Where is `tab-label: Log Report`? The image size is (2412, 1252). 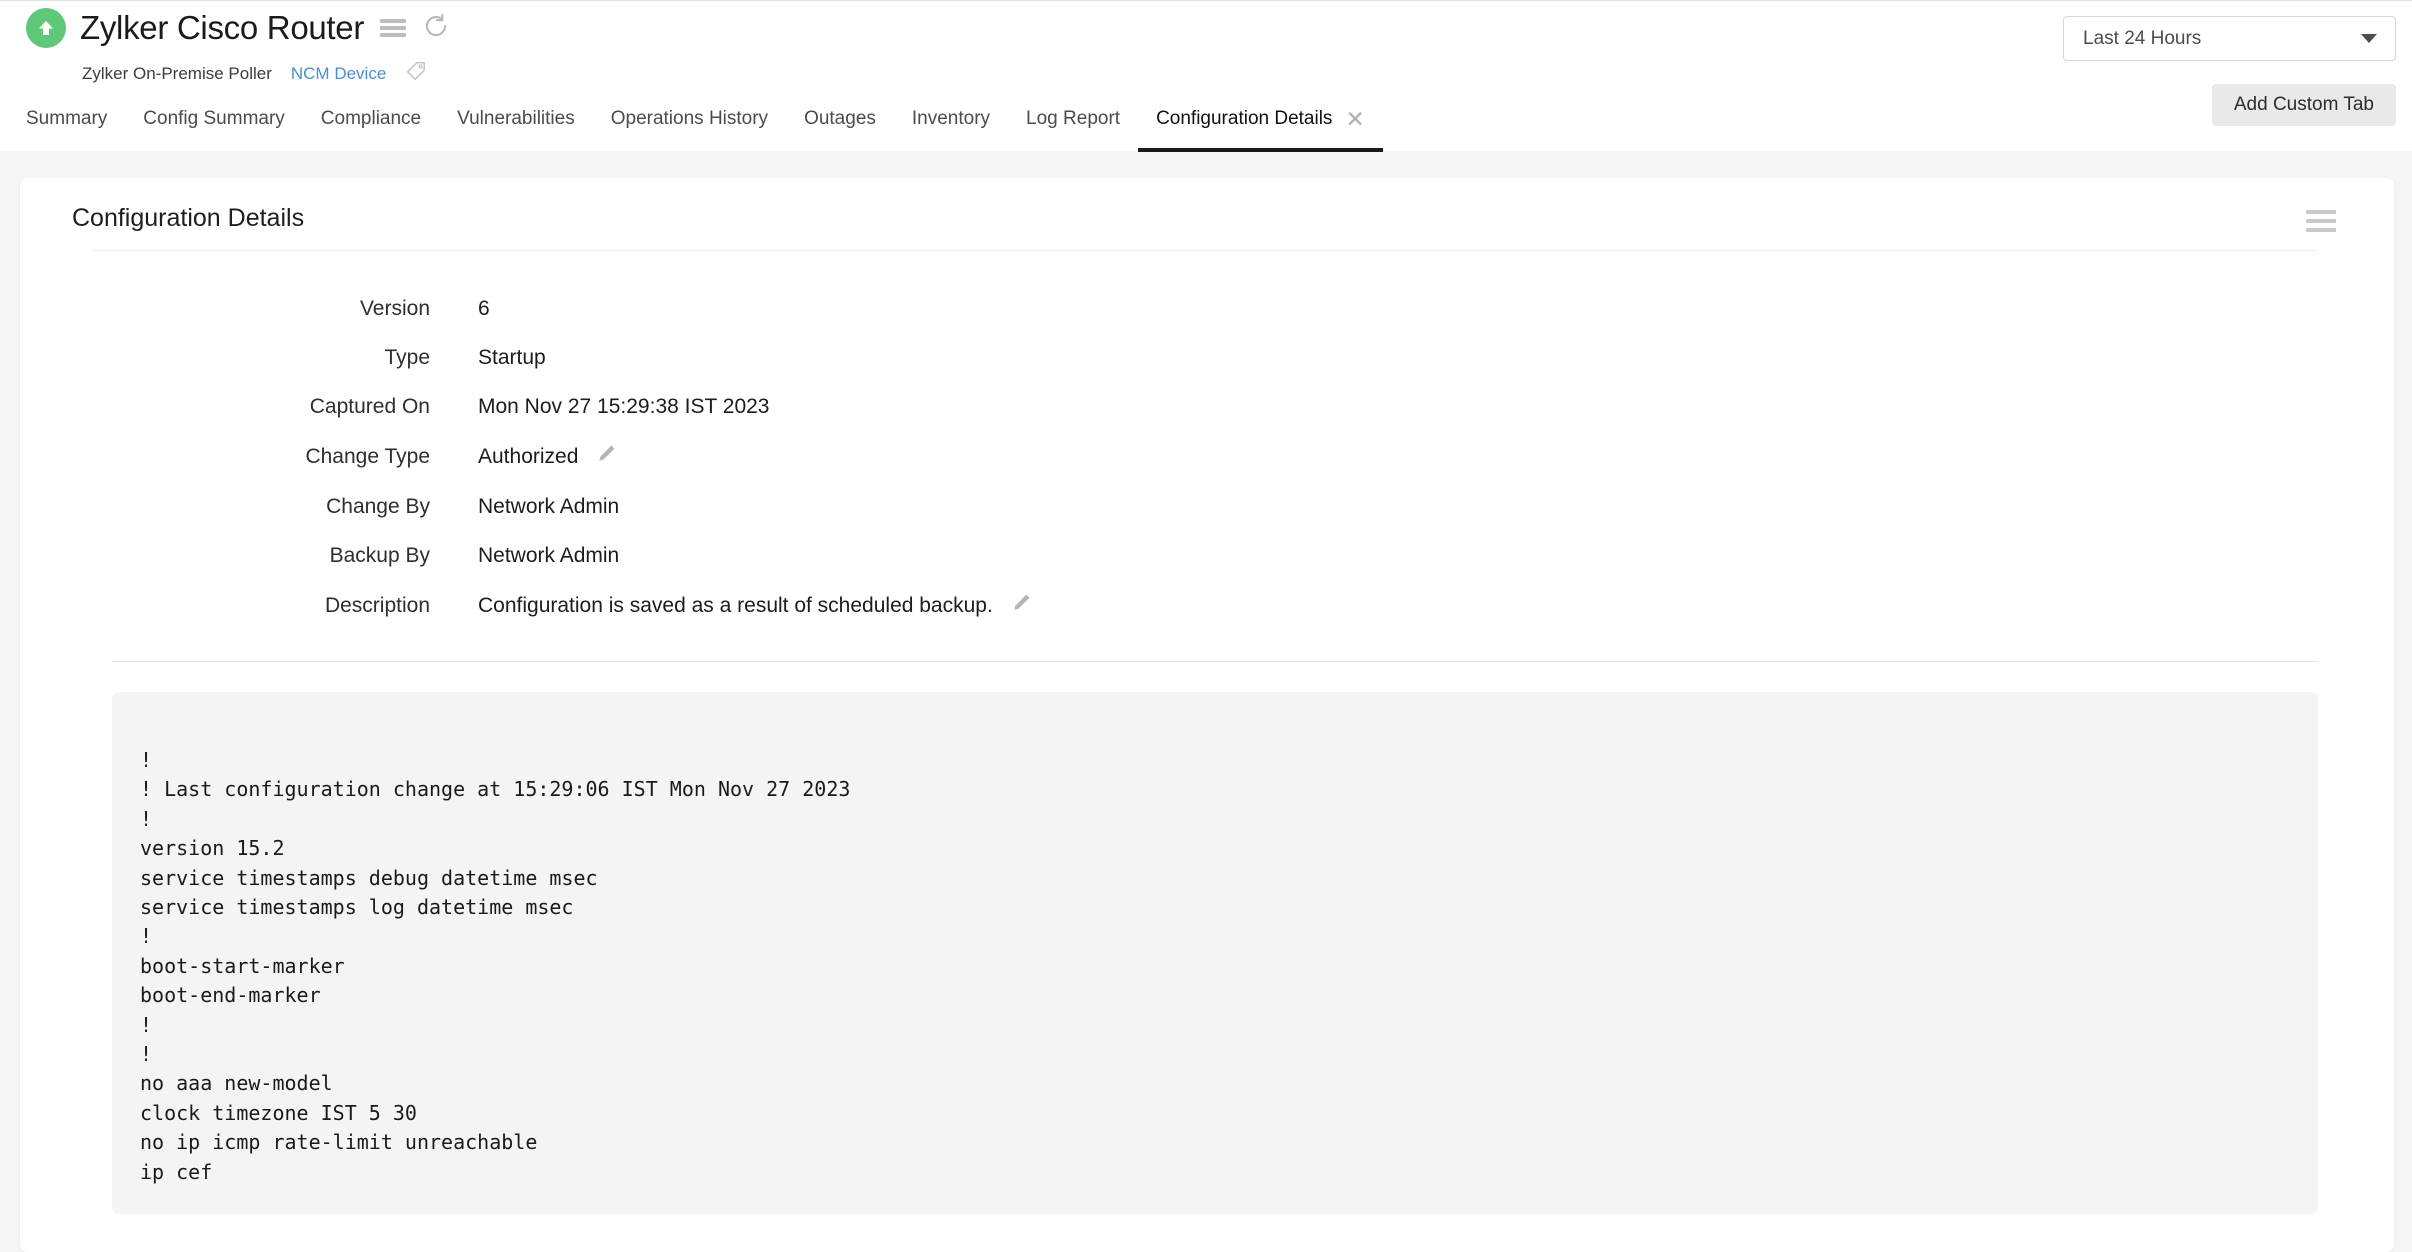
tab-label: Log Report is located at coordinates (1073, 118).